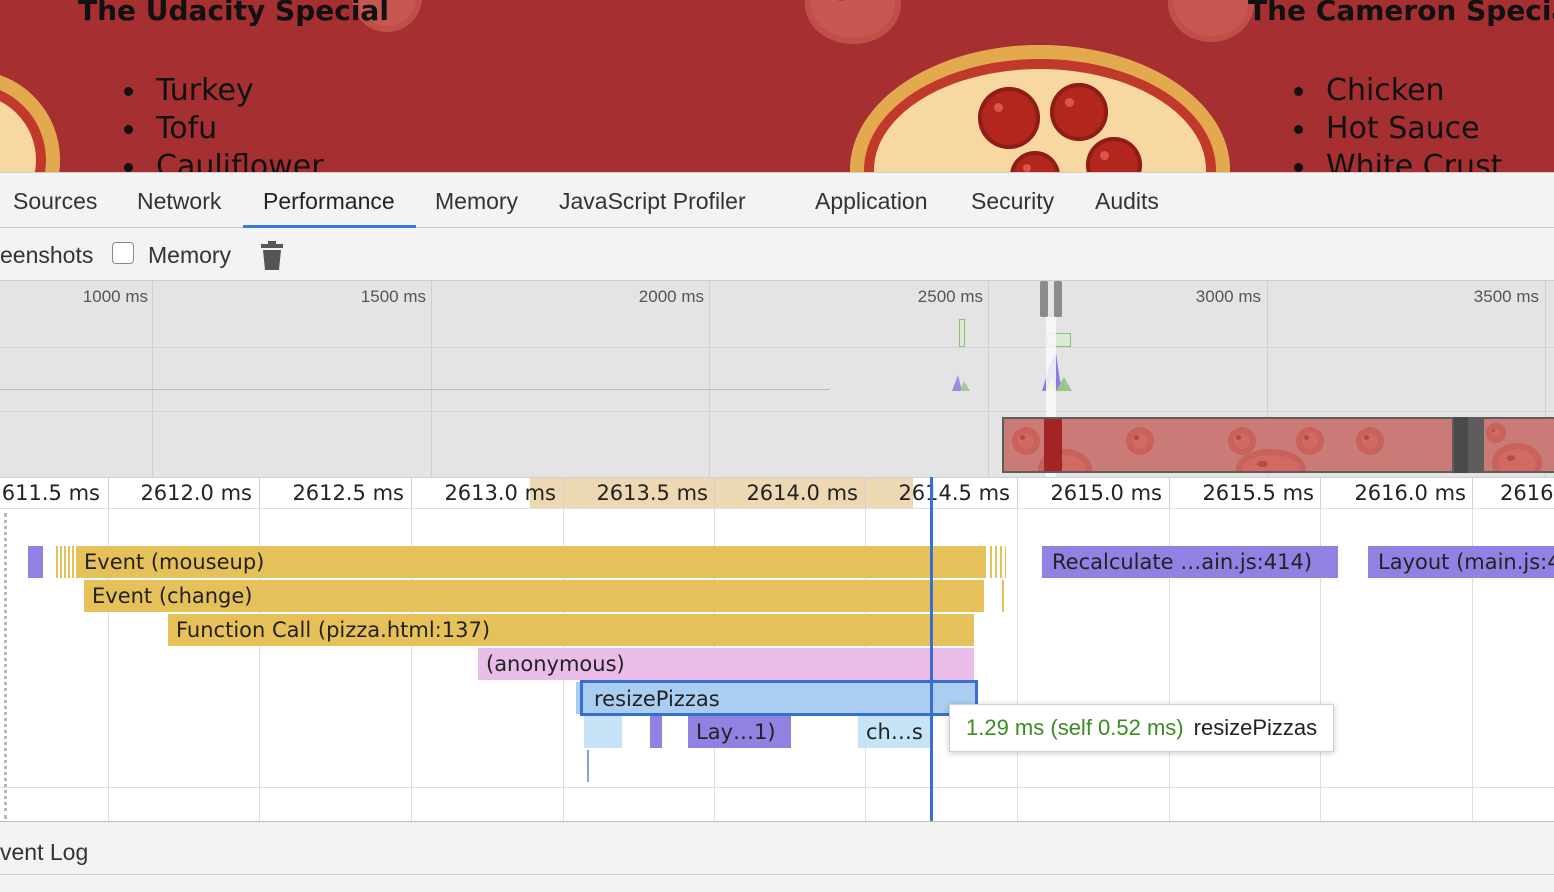 This screenshot has height=892, width=1554. What do you see at coordinates (931, 665) in the screenshot?
I see `timeline-cursor` at bounding box center [931, 665].